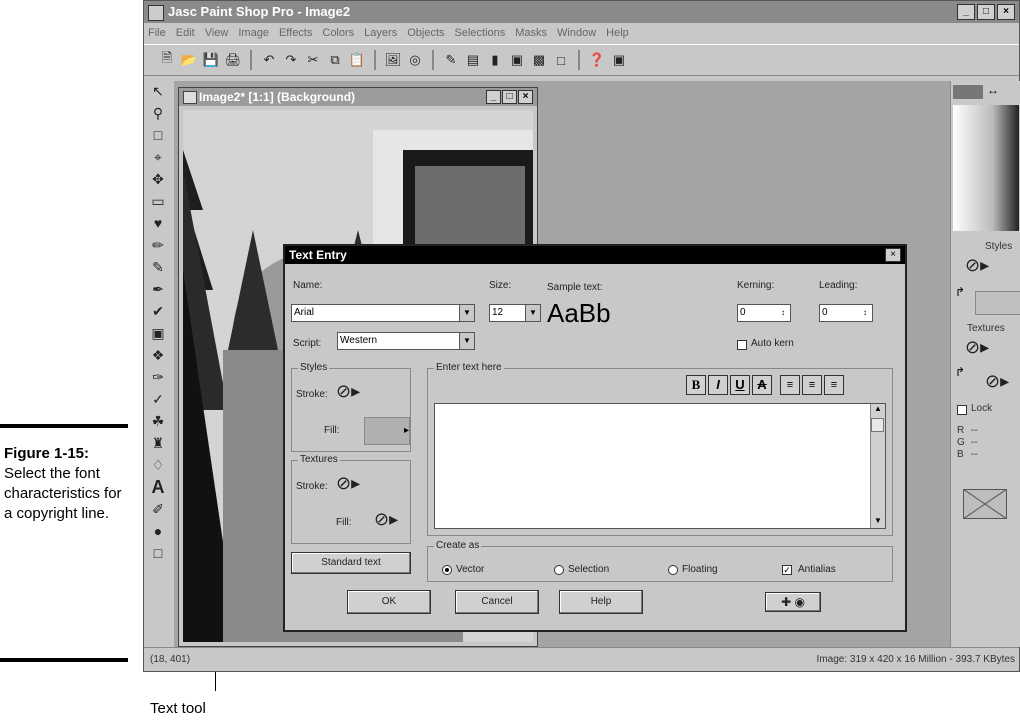  Describe the element at coordinates (993, 90) in the screenshot. I see `swap-arrow-icon: ↔` at that location.